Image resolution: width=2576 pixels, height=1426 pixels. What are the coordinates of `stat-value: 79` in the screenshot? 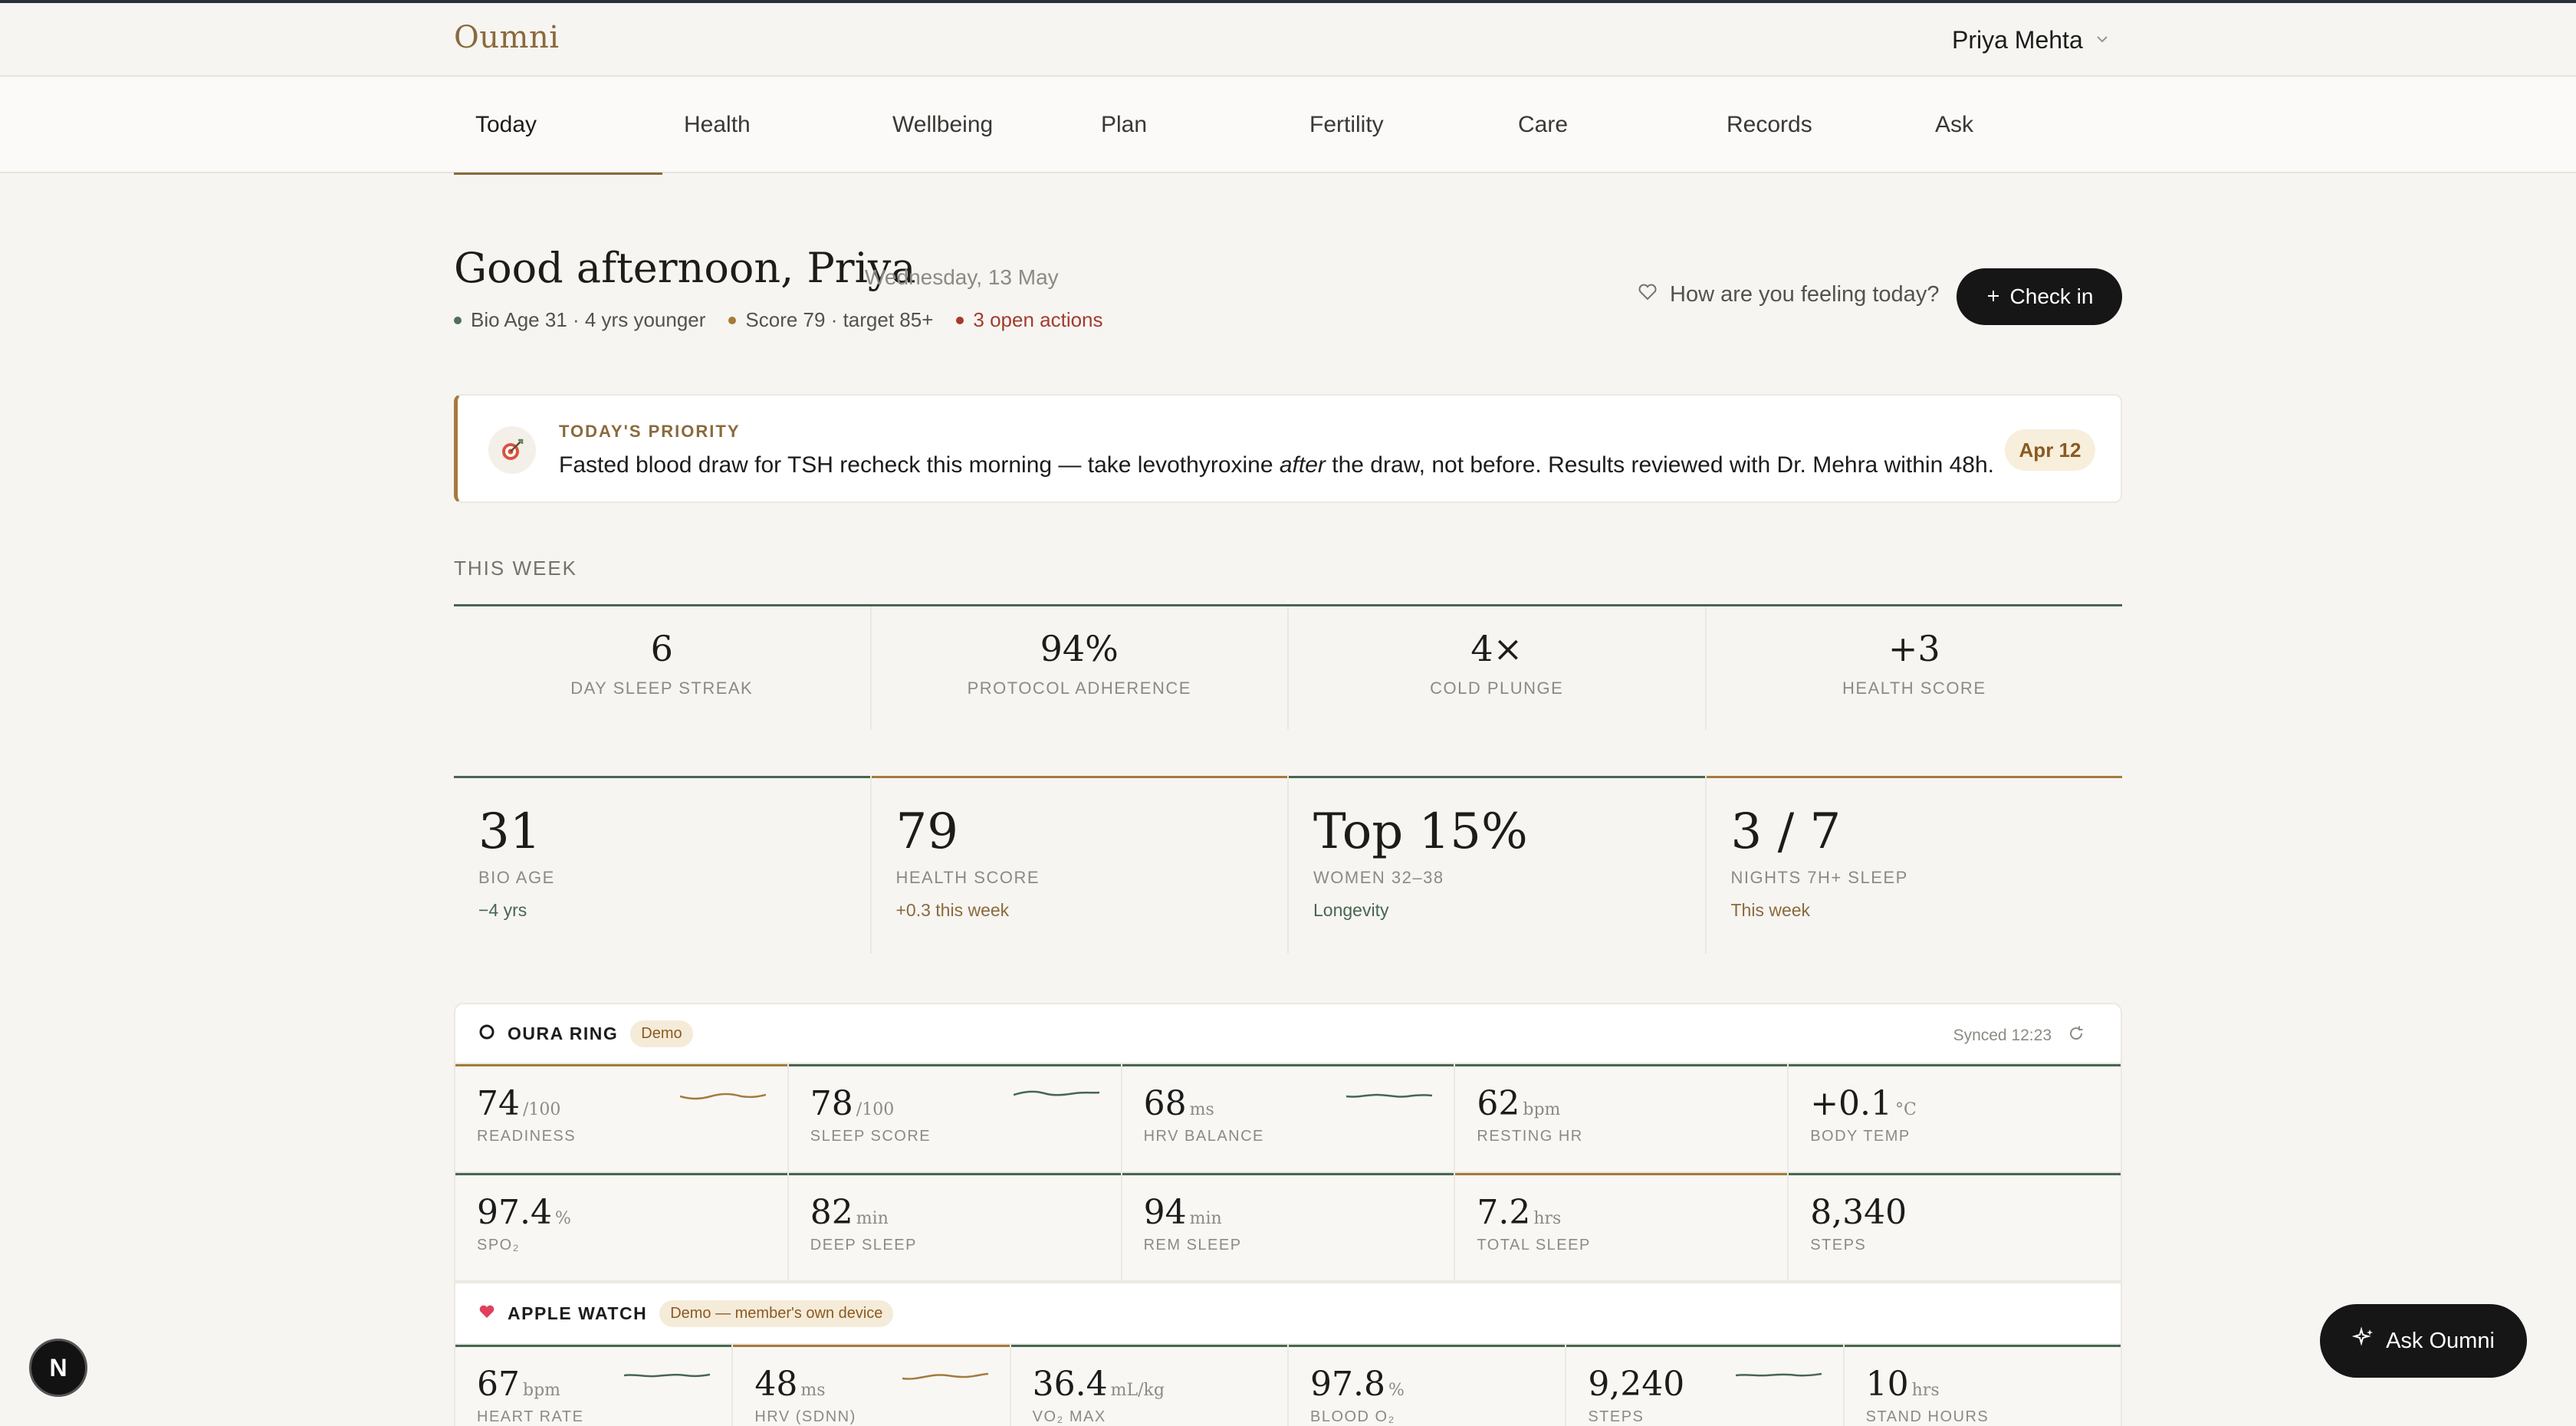 It's located at (927, 831).